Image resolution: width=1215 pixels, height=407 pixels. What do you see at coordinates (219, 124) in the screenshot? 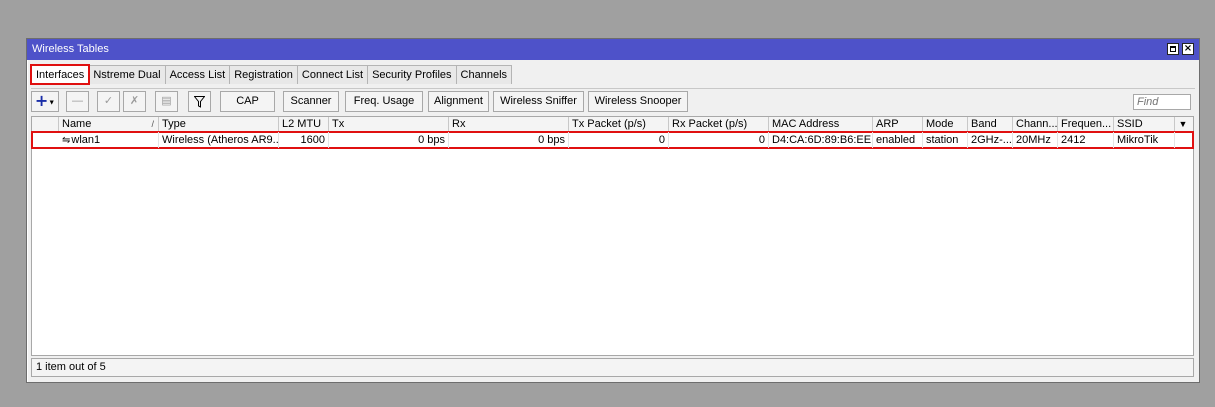
I see `column-header-type: Type` at bounding box center [219, 124].